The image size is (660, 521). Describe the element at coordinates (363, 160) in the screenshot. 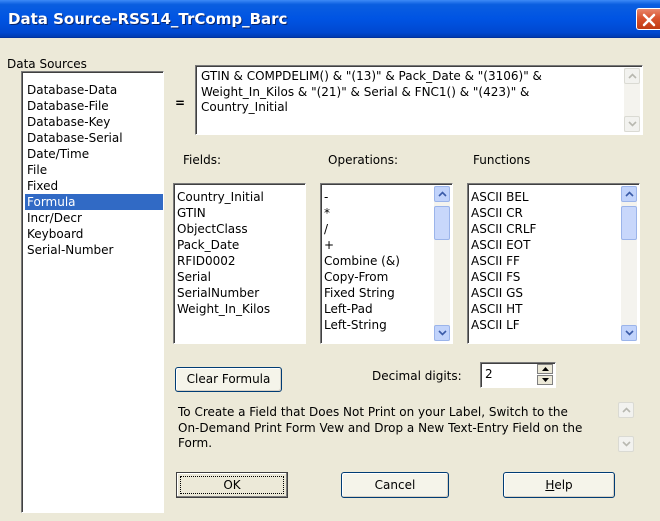

I see `operations-label: Operations:` at that location.